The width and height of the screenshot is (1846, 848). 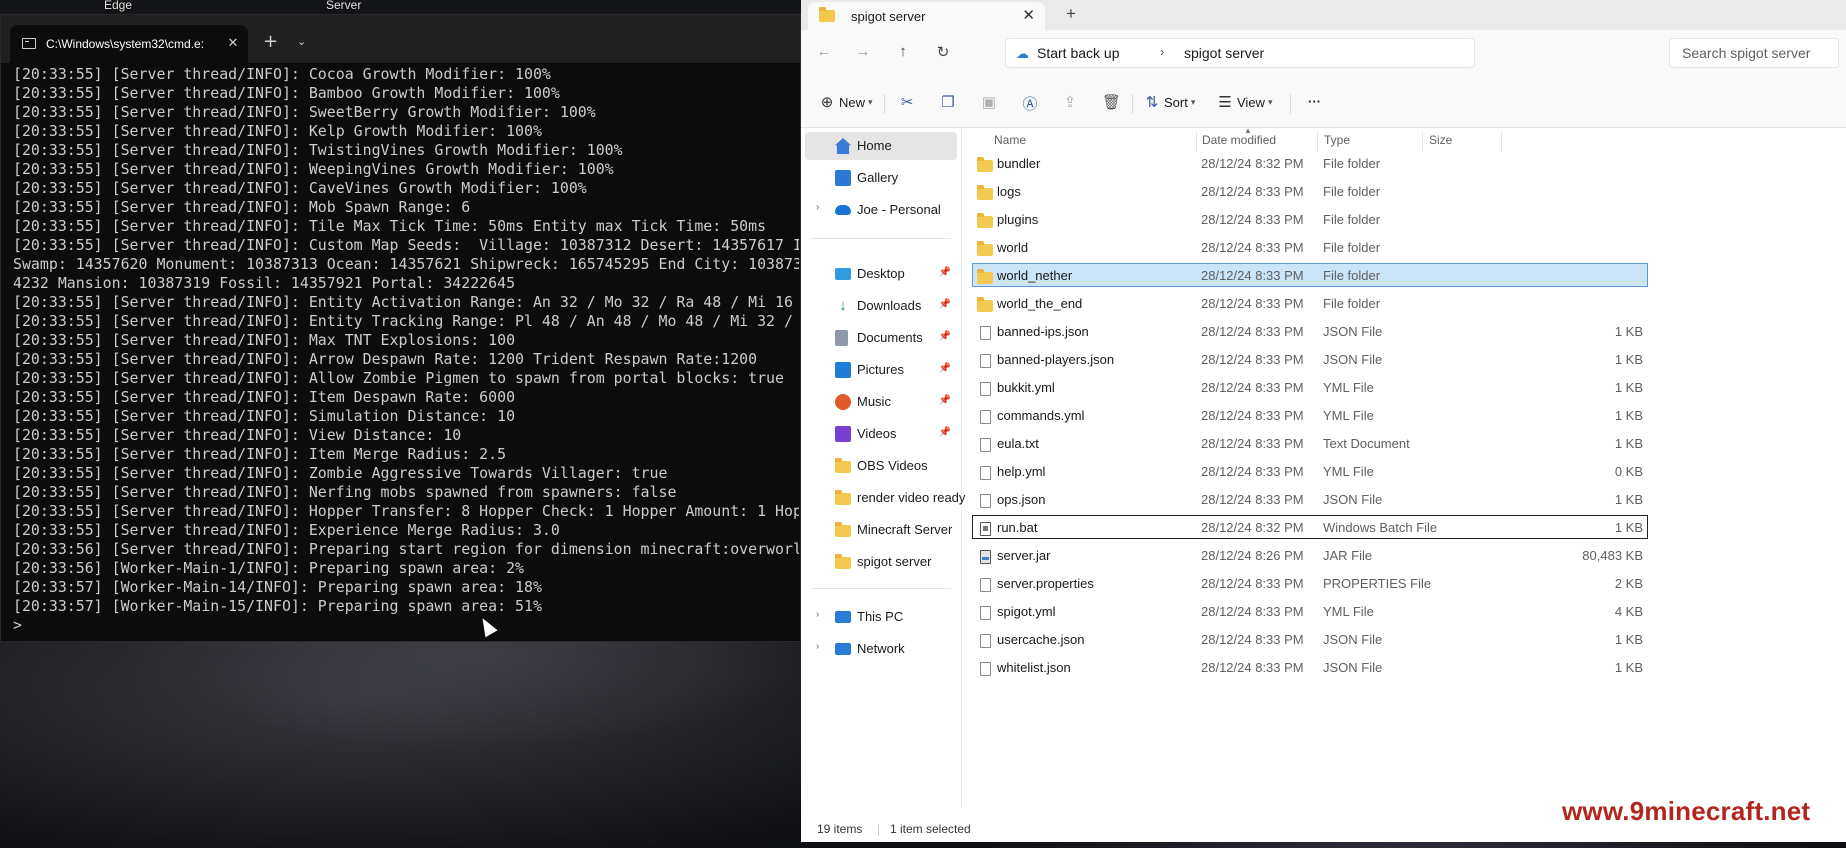 What do you see at coordinates (1313, 103) in the screenshot?
I see `more-options-button: ···` at bounding box center [1313, 103].